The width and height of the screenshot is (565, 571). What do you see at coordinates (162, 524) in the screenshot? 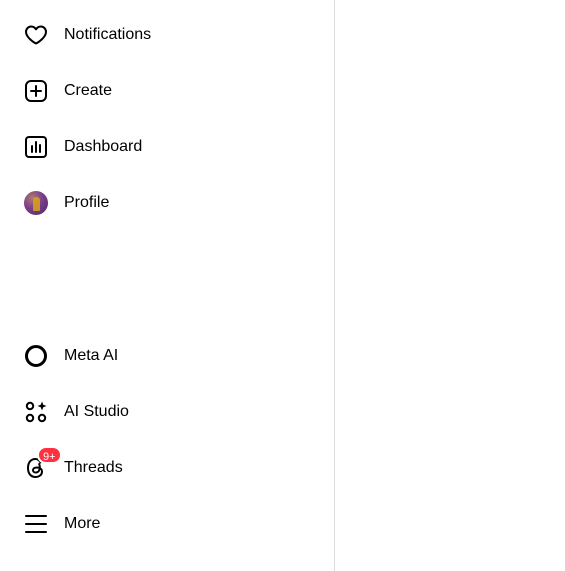
I see `sidebar-item-more: More` at bounding box center [162, 524].